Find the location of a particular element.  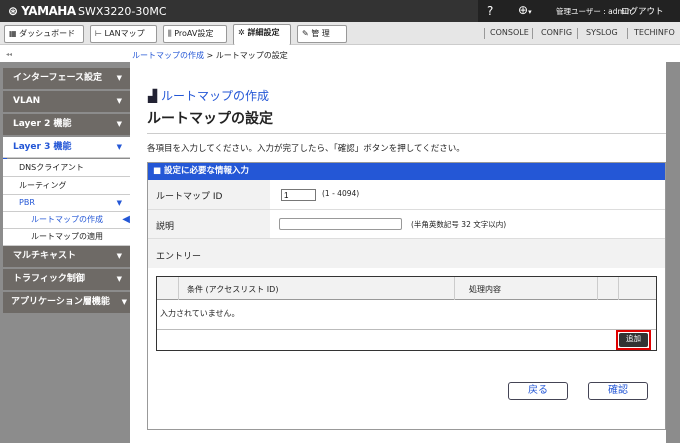

confirm-button: 確認 is located at coordinates (618, 391).